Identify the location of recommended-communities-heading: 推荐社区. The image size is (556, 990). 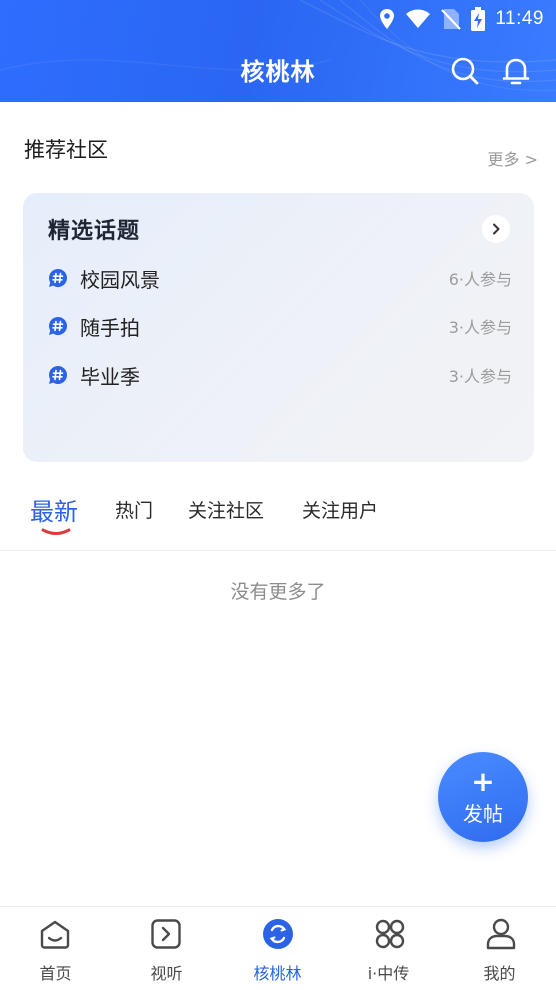
(66, 150).